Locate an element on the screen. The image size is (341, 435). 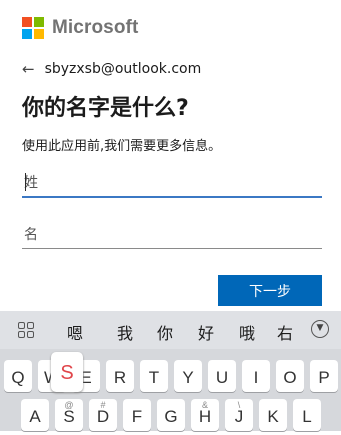
microsoft-logo-icon is located at coordinates (33, 28).